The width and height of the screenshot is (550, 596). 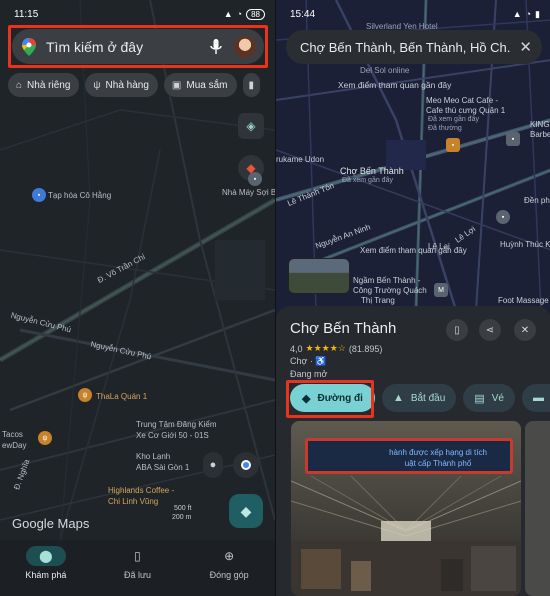 I want to click on cafe-icon: ▪, so click(x=453, y=145).